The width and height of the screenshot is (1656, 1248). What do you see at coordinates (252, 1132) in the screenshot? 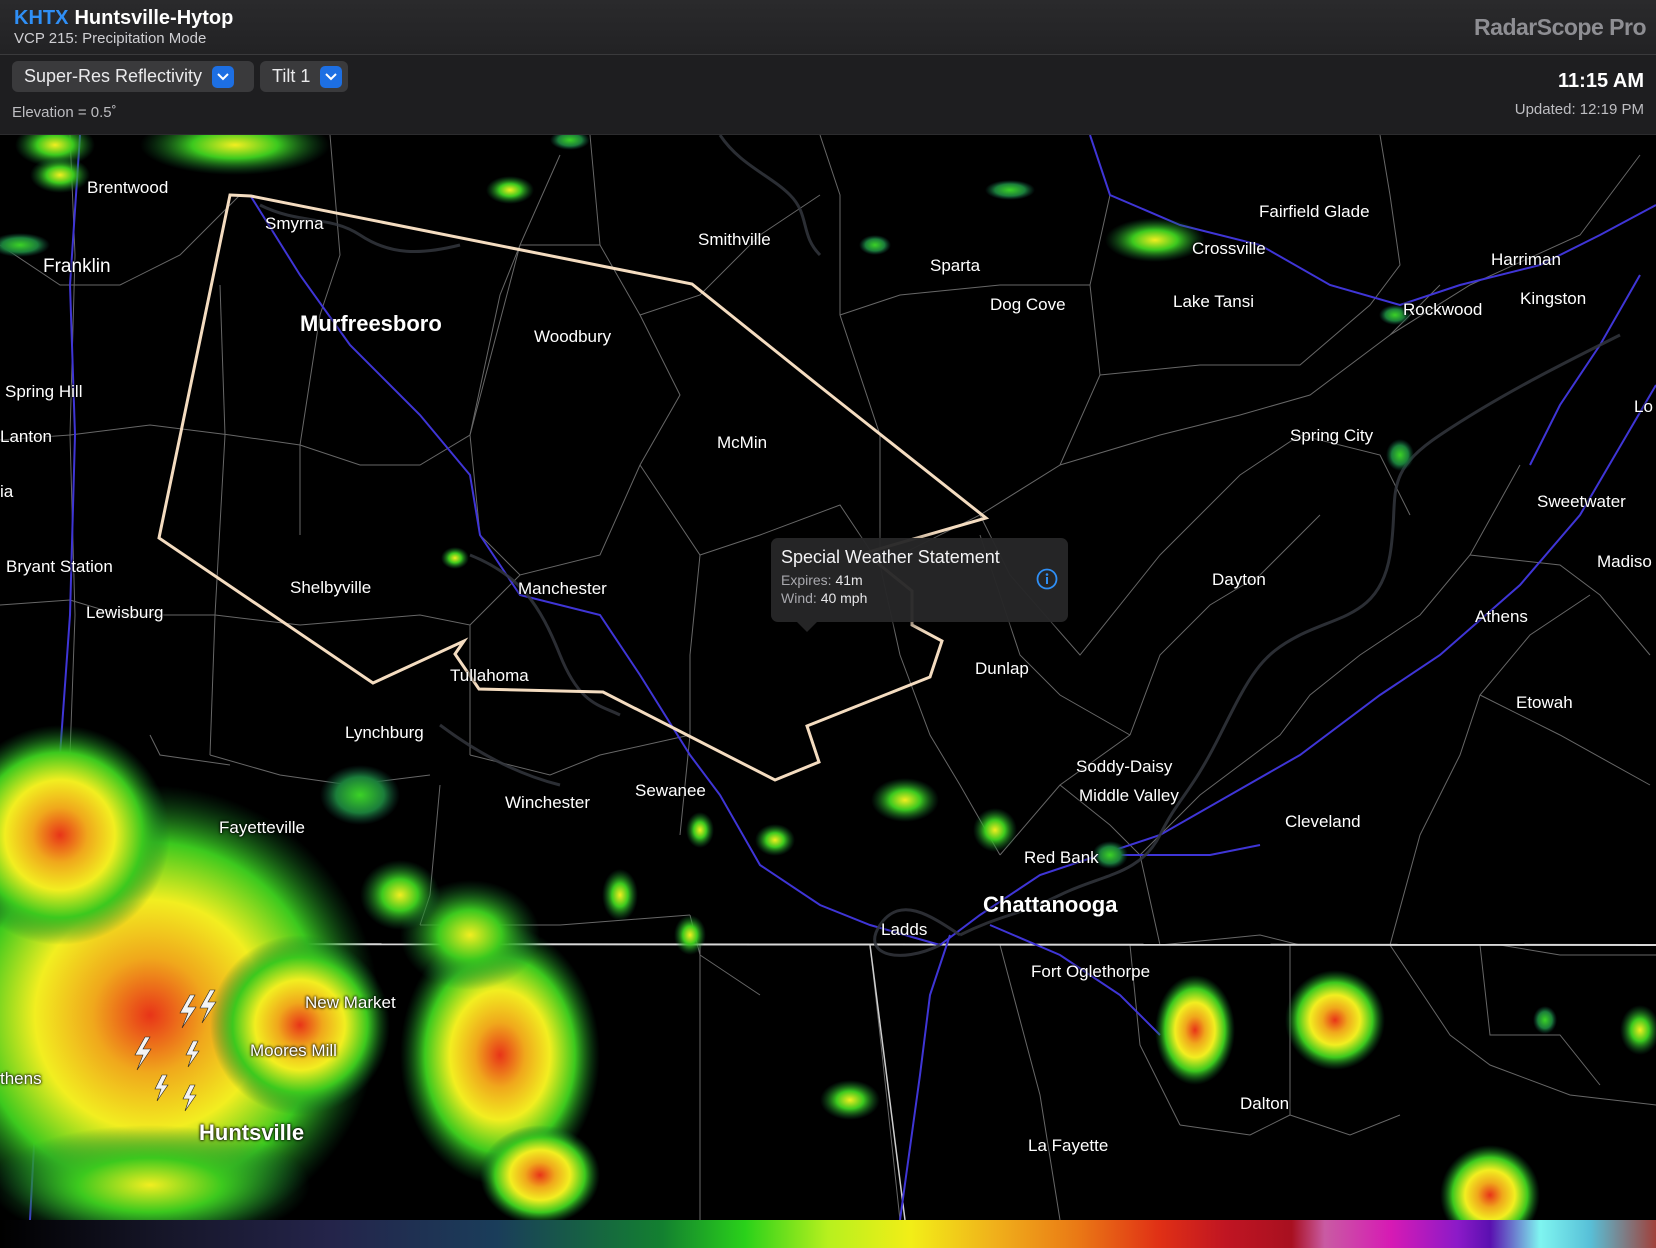
I see `city-label: Huntsville` at bounding box center [252, 1132].